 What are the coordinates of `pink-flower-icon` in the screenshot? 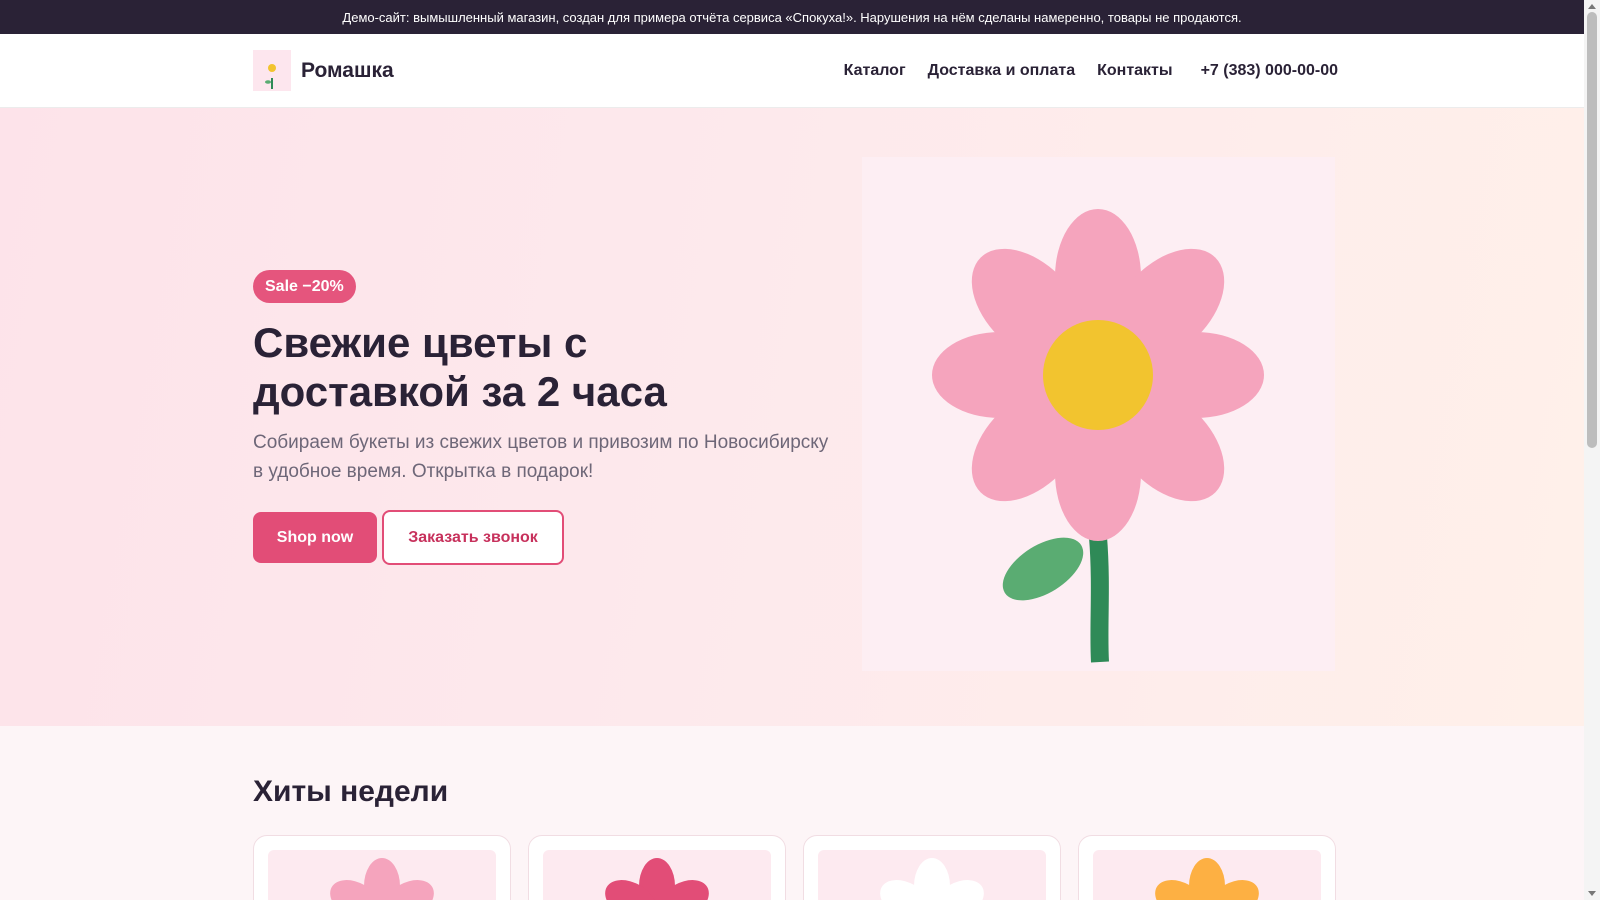 It's located at (382, 879).